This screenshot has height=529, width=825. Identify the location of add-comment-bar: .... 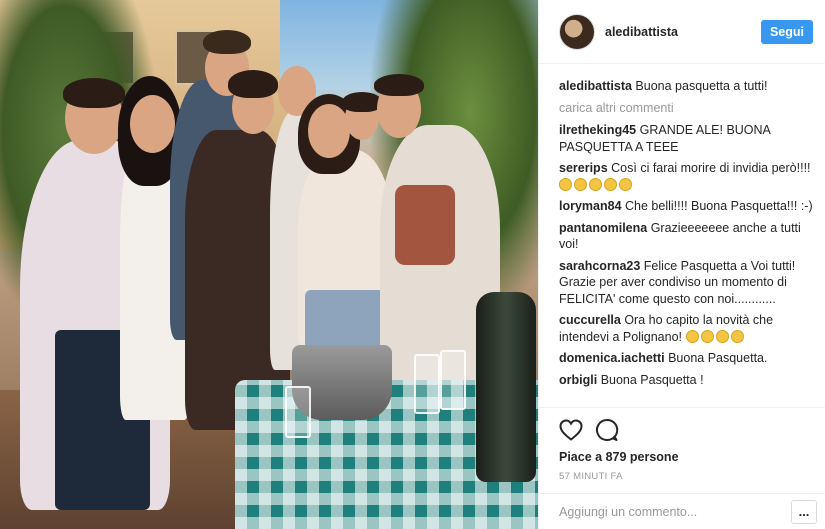
(682, 511).